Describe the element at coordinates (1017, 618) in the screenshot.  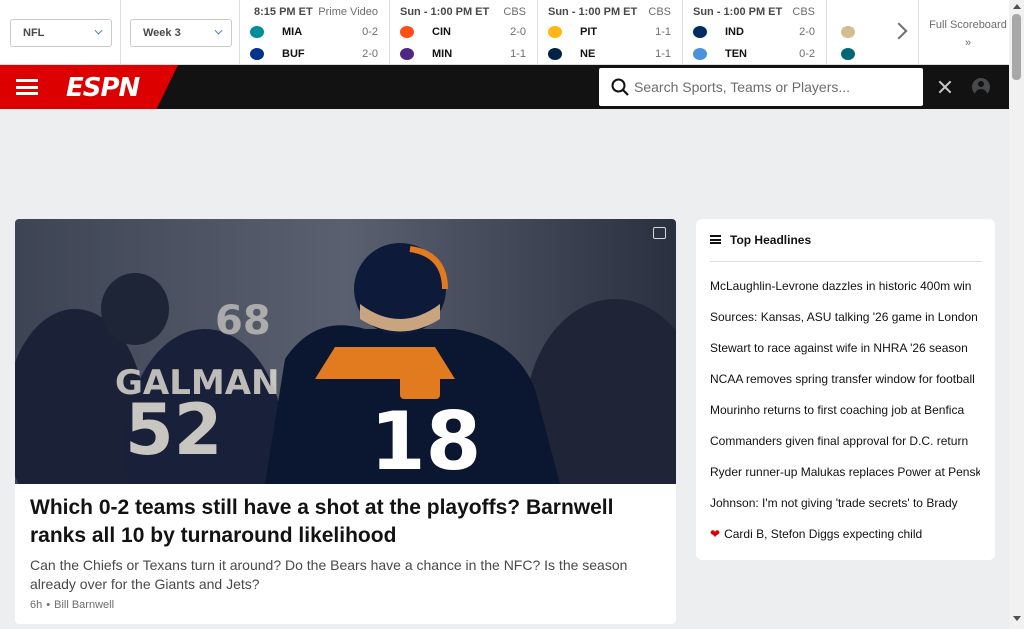
I see `scroll-down-arrow-icon` at that location.